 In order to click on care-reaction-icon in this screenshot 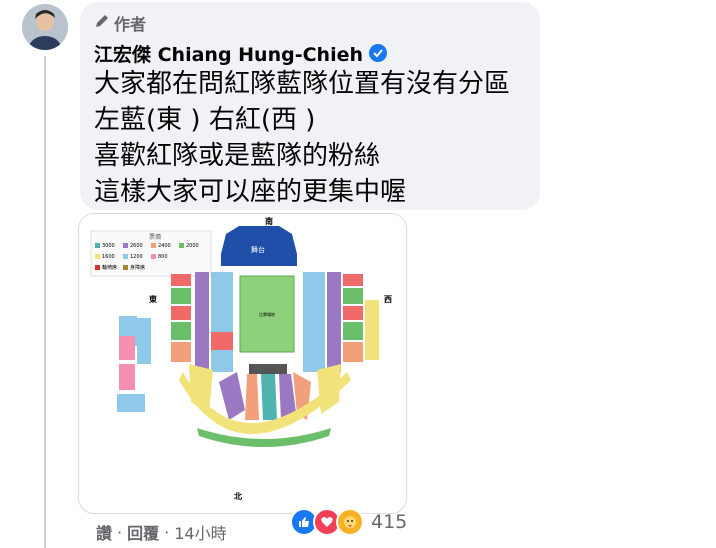, I will do `click(350, 522)`.